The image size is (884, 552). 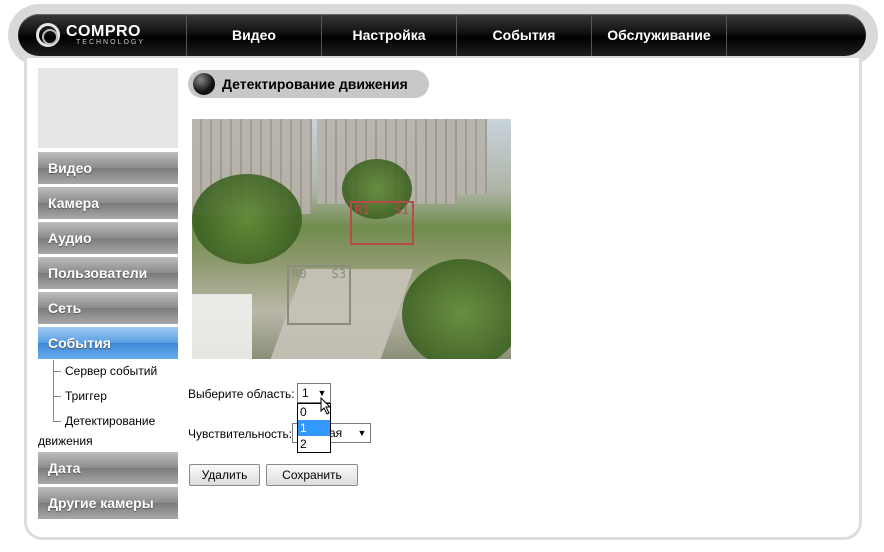 I want to click on delete-button: Удалить, so click(x=224, y=475).